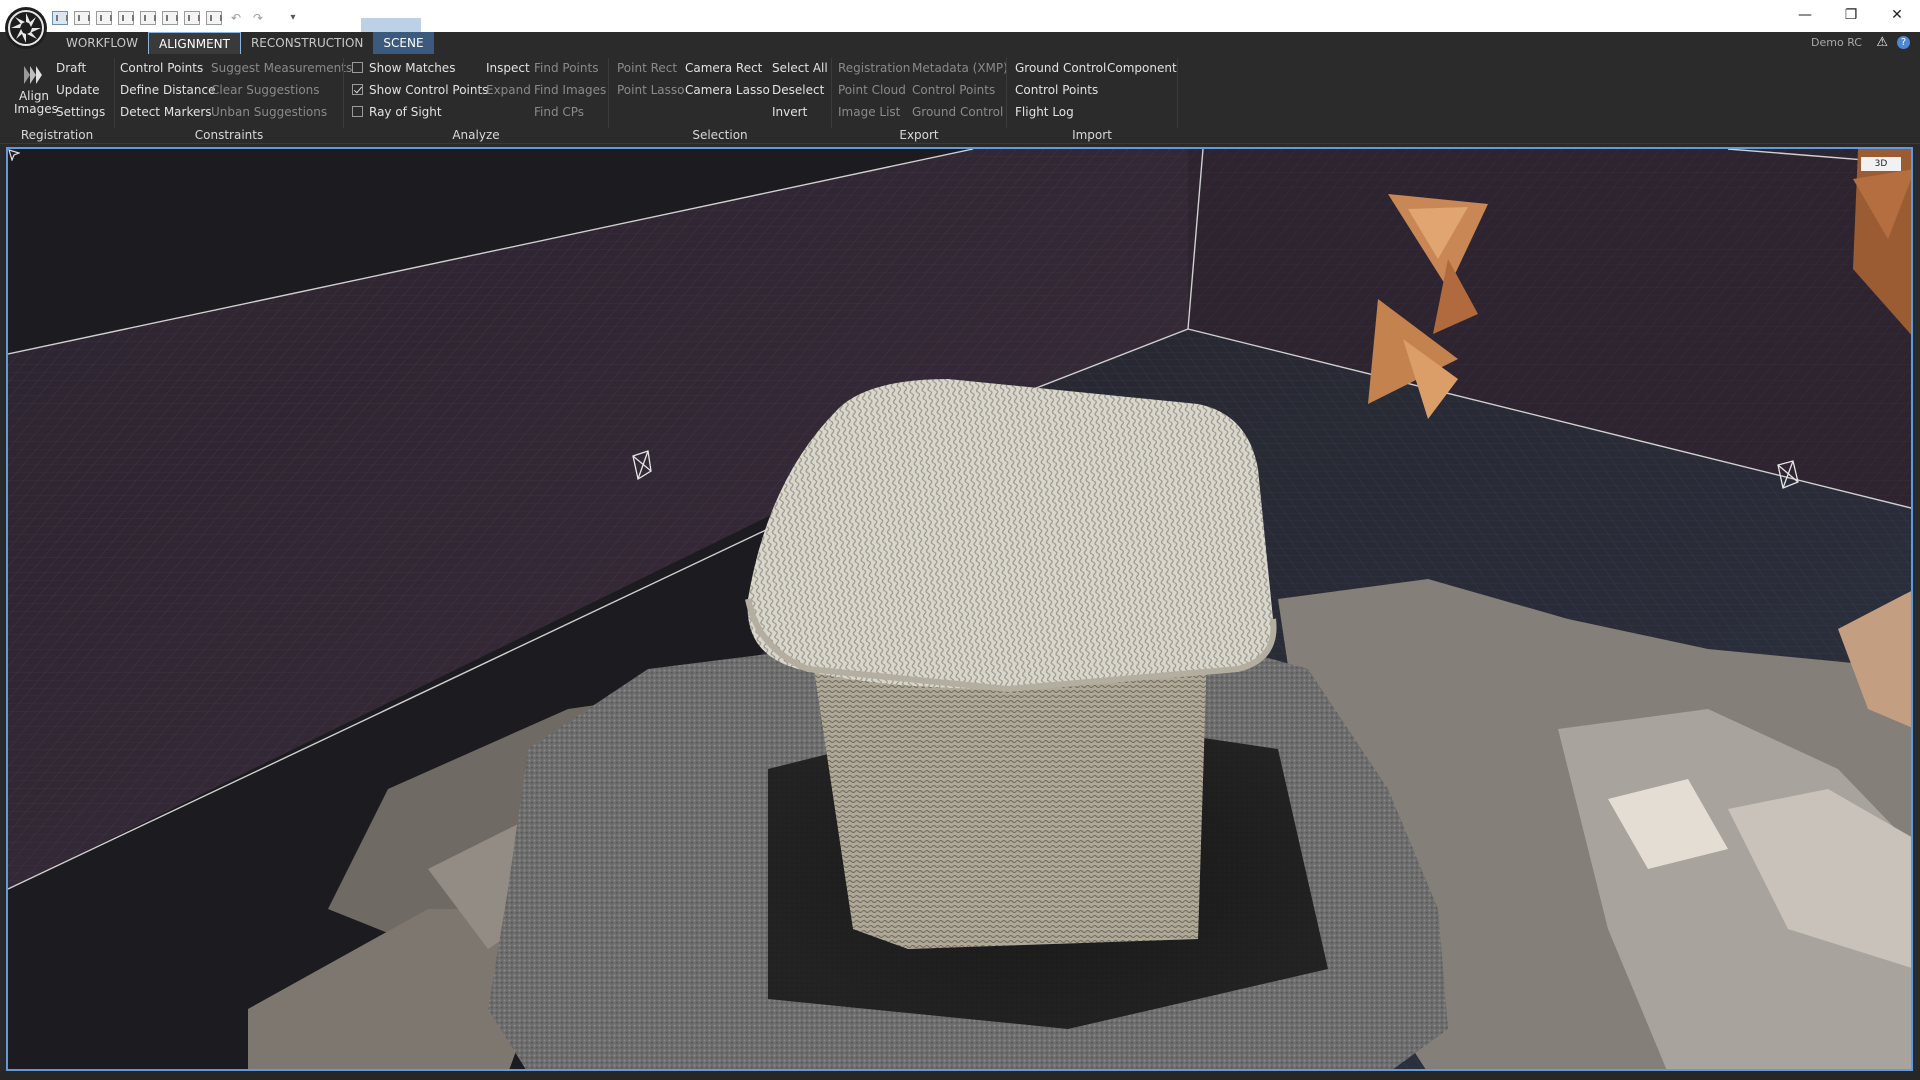  What do you see at coordinates (161, 68) in the screenshot?
I see `control-points-button: Control Points` at bounding box center [161, 68].